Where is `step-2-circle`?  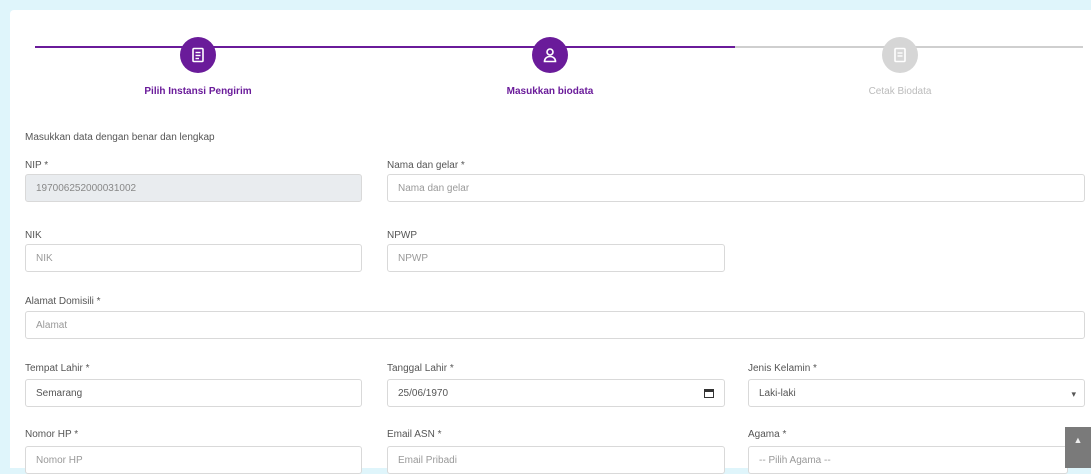
step-2-circle is located at coordinates (550, 55).